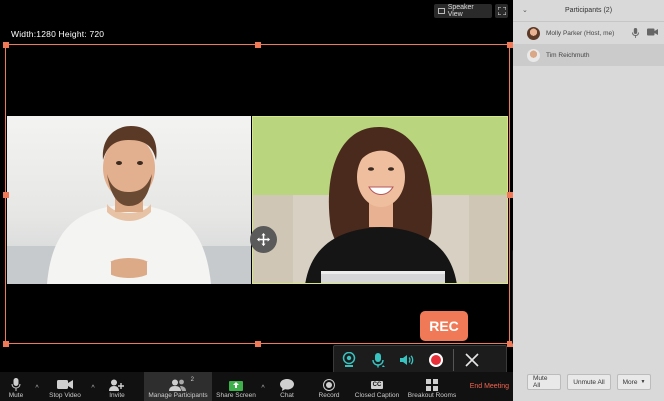 This screenshot has height=401, width=664. Describe the element at coordinates (643, 382) in the screenshot. I see `chevron-down-icon: ▼` at that location.